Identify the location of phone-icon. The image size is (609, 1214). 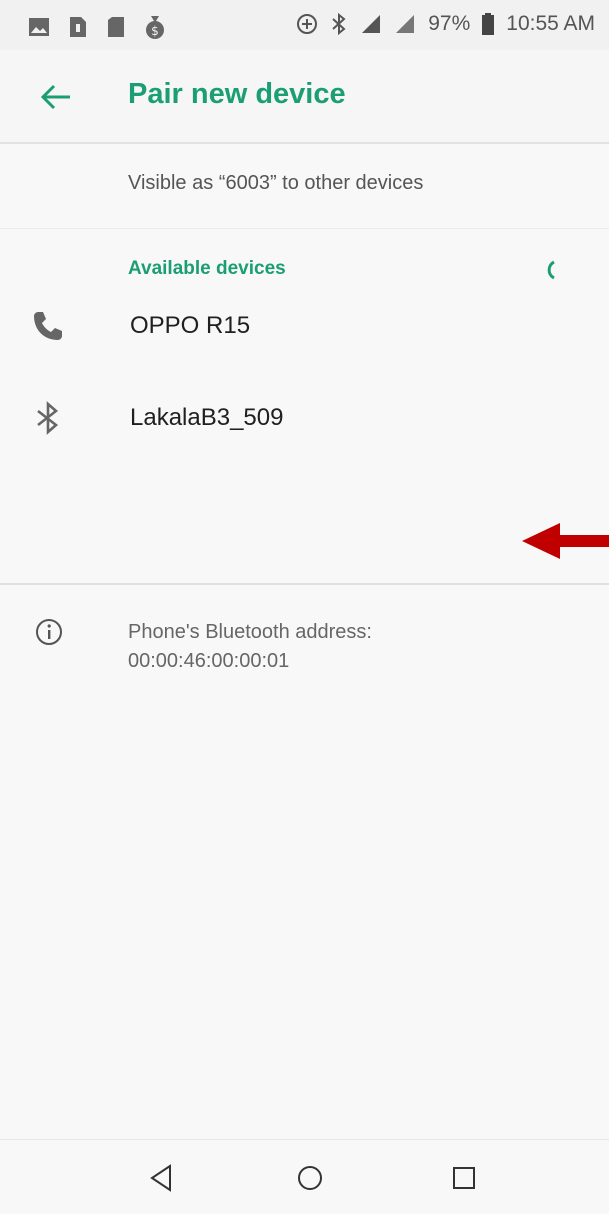
(48, 326).